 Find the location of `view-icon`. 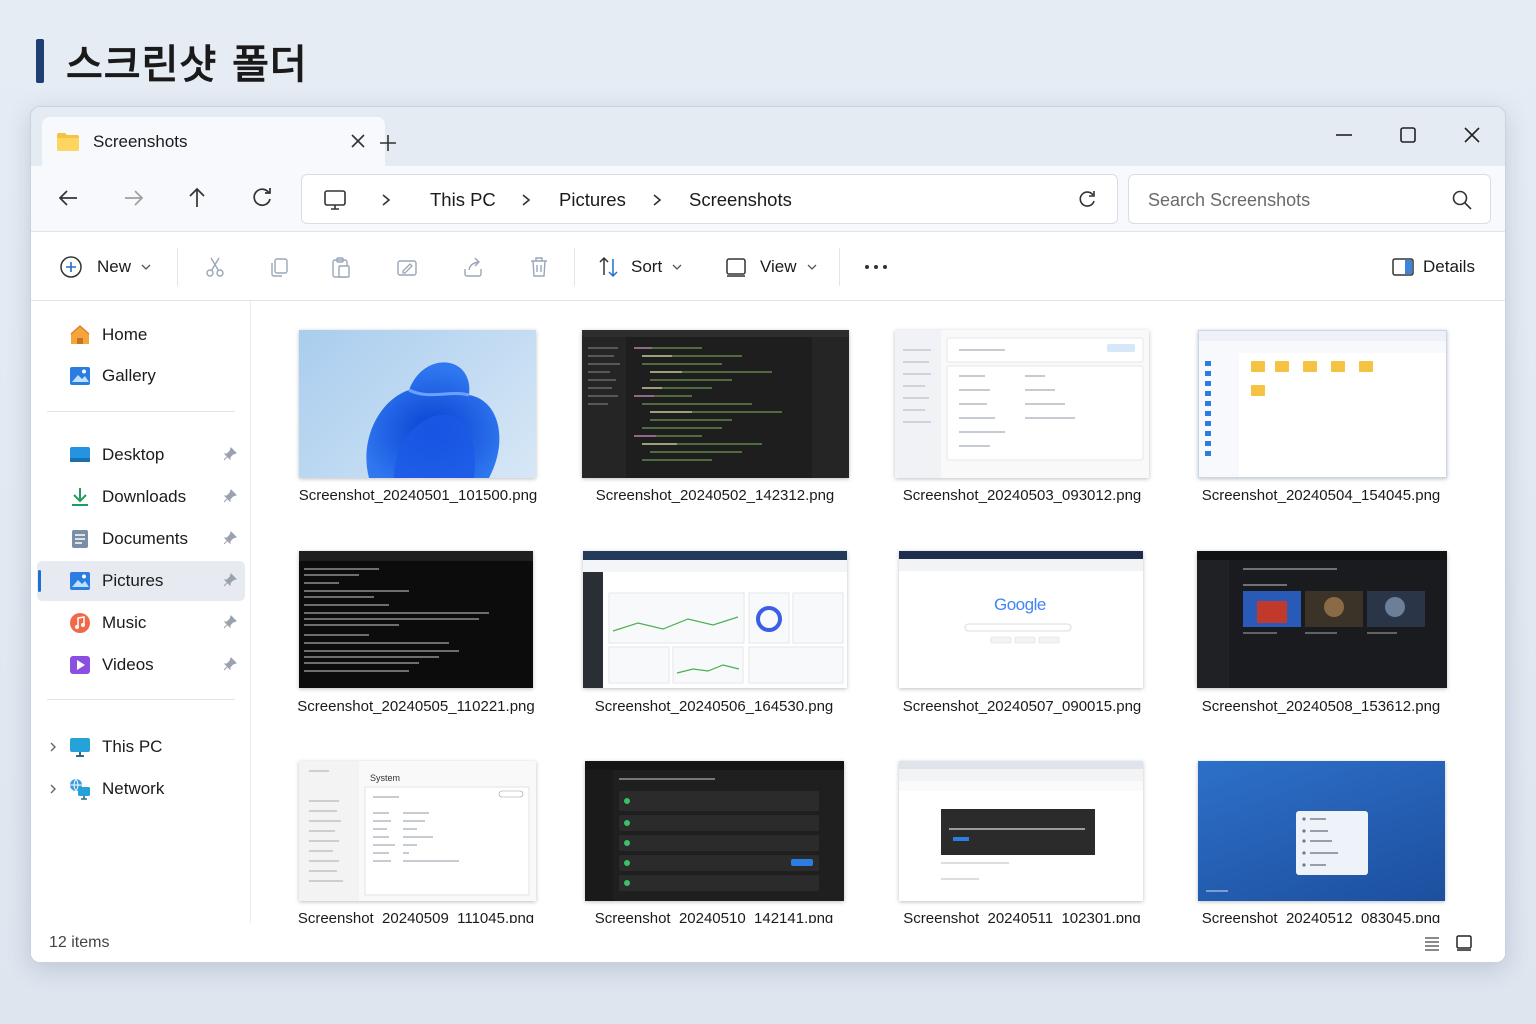

view-icon is located at coordinates (736, 267).